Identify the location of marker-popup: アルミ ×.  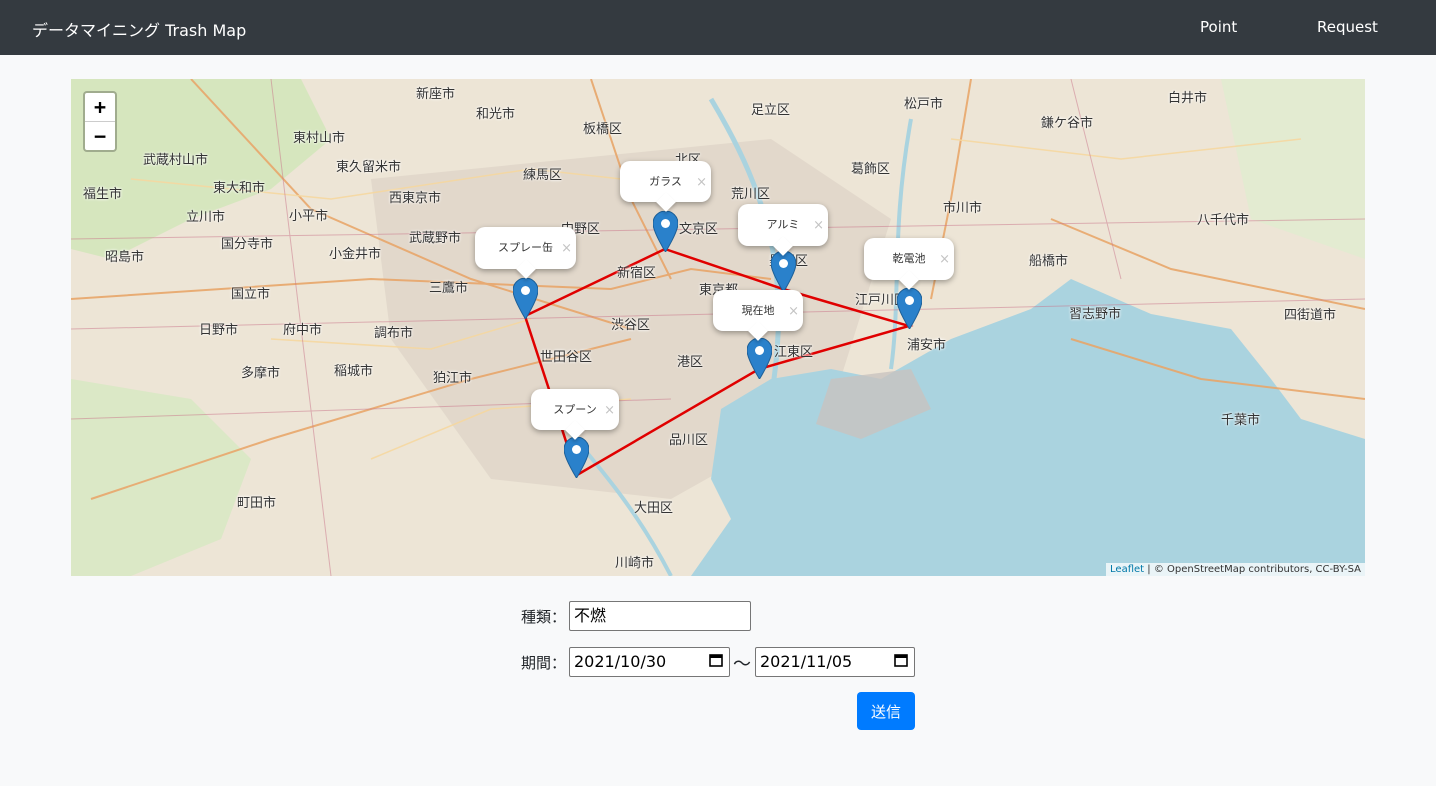
(783, 230).